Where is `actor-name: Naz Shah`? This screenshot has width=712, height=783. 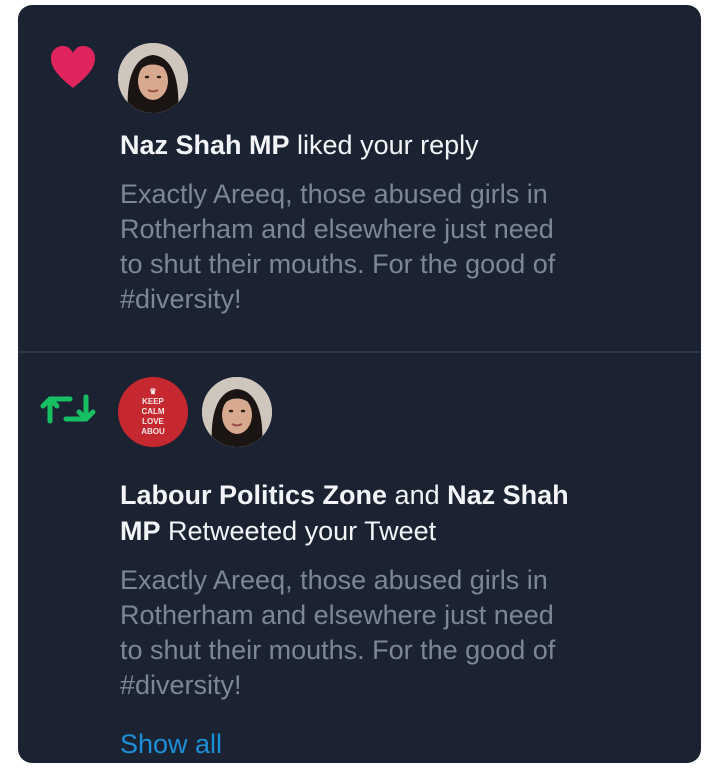 actor-name: Naz Shah is located at coordinates (508, 495).